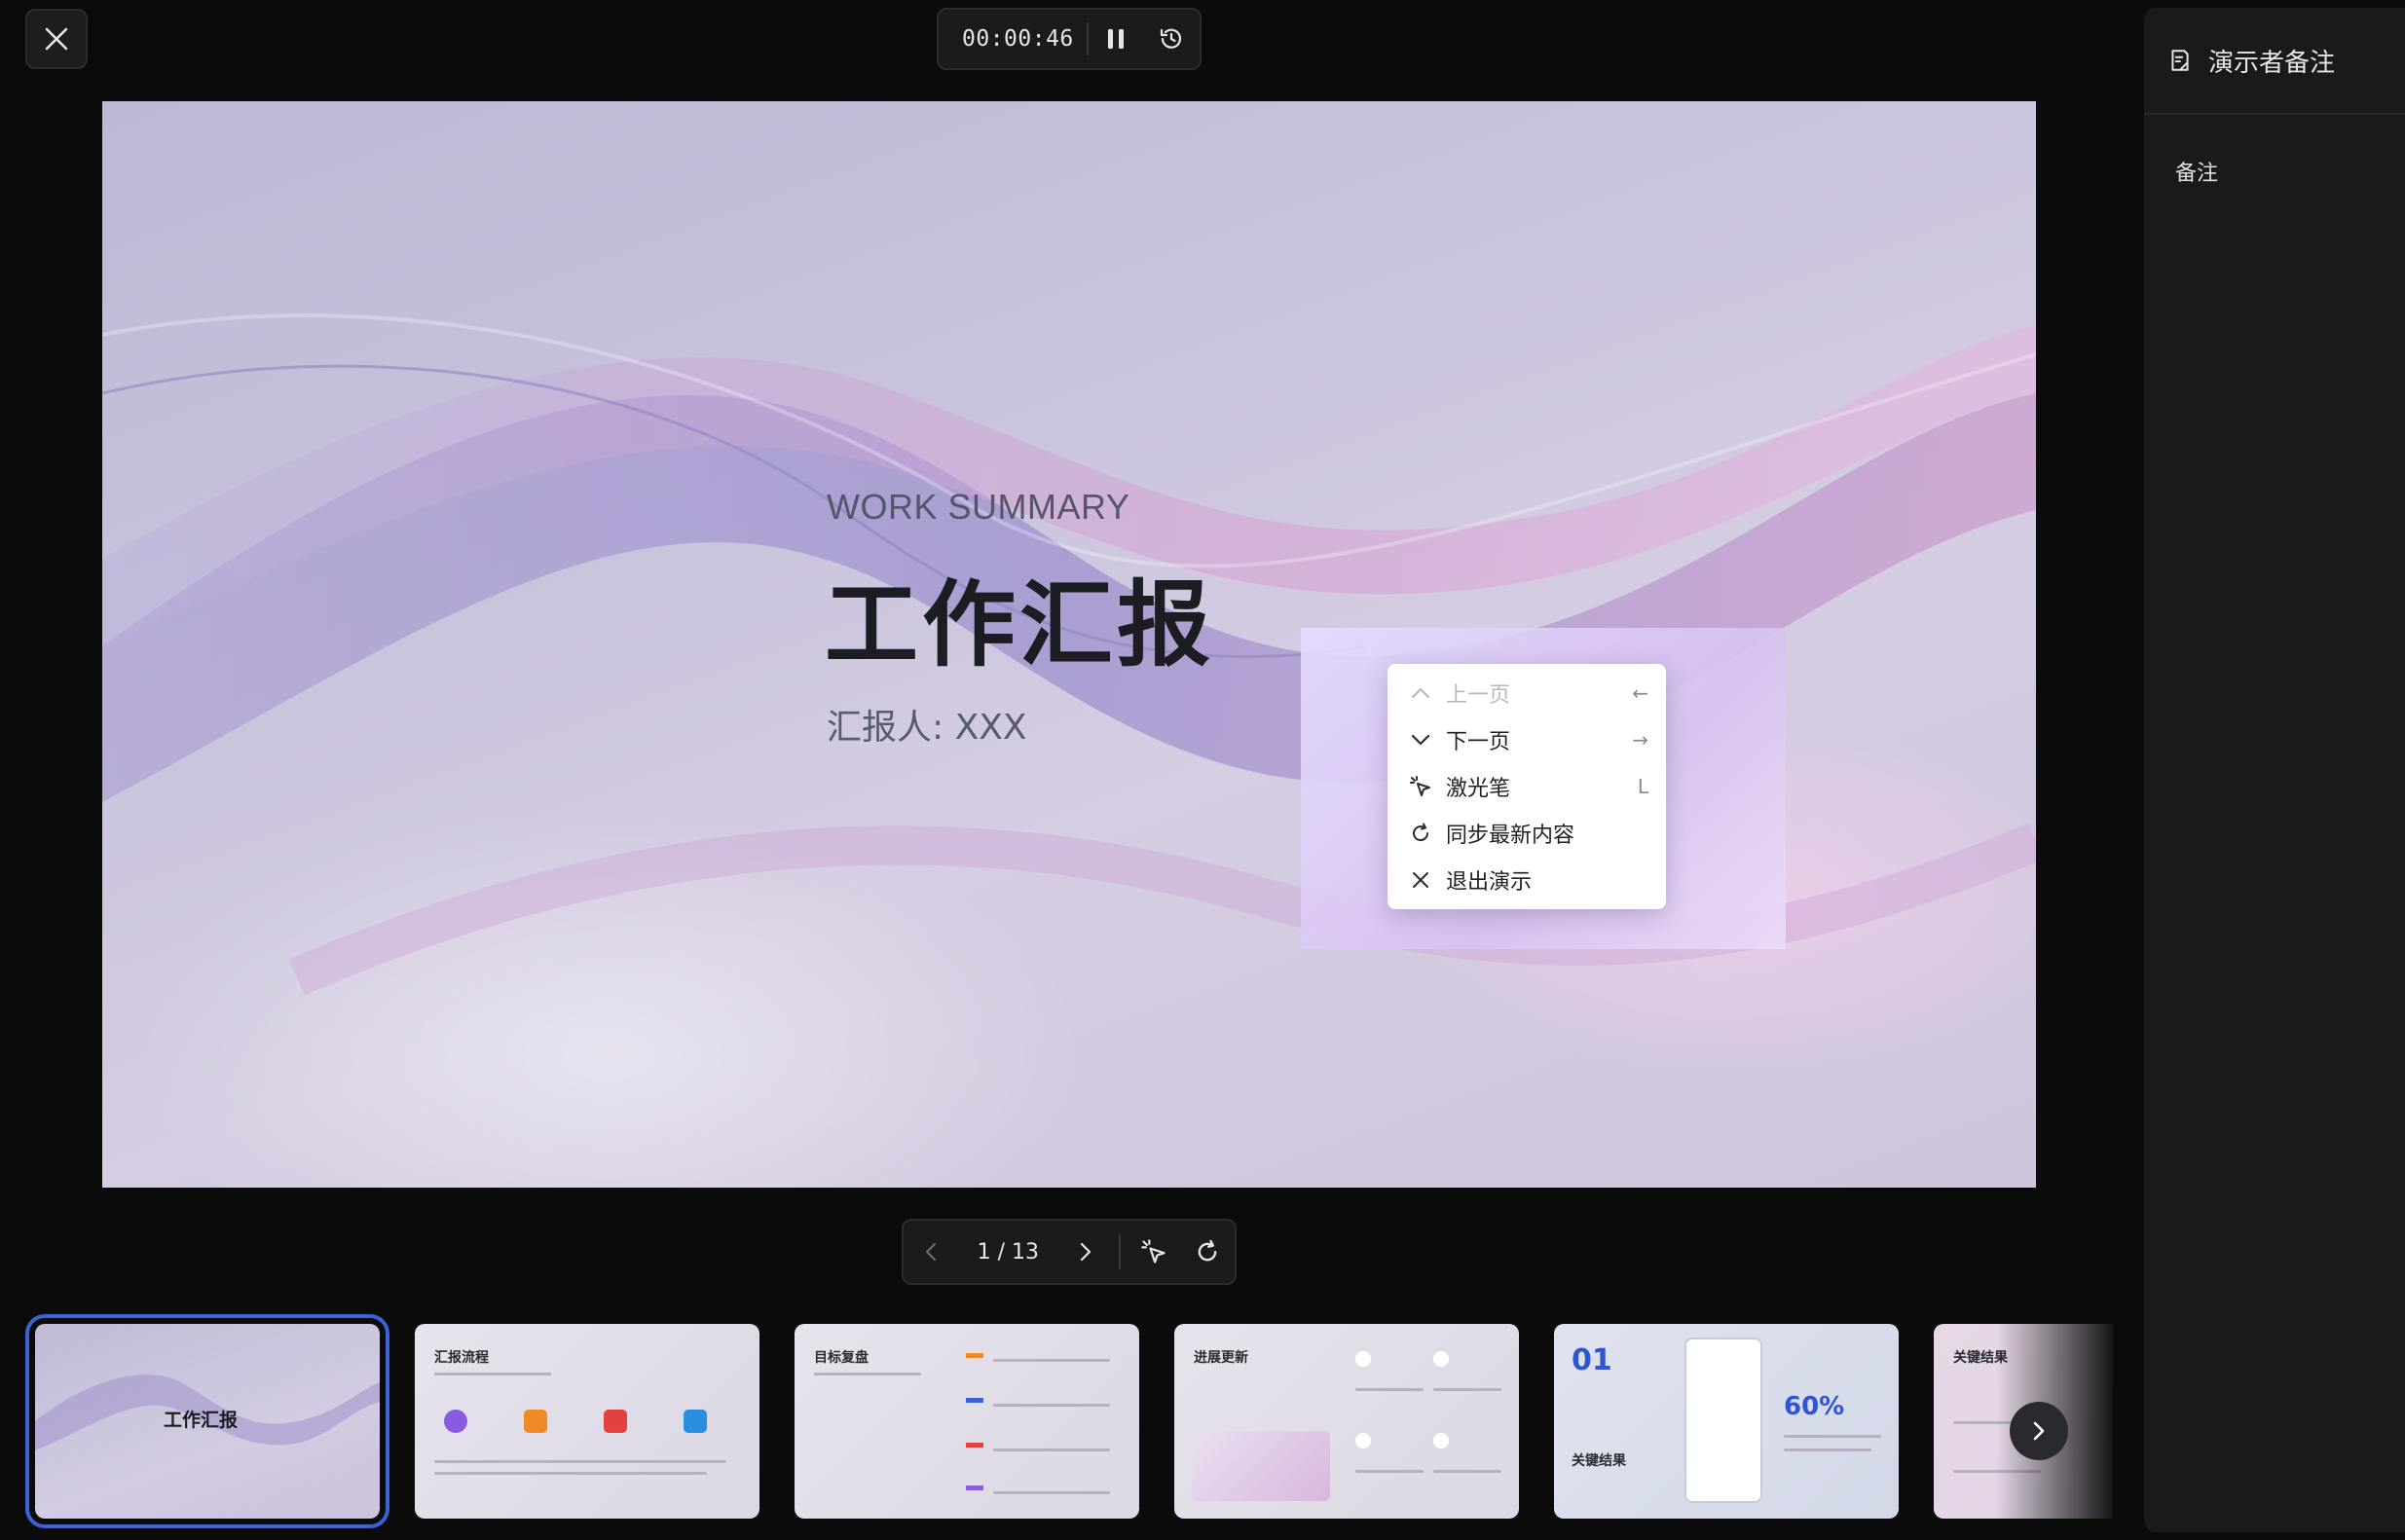 The height and width of the screenshot is (1540, 2405). What do you see at coordinates (1008, 1252) in the screenshot?
I see `page-indicator: 1 / 13` at bounding box center [1008, 1252].